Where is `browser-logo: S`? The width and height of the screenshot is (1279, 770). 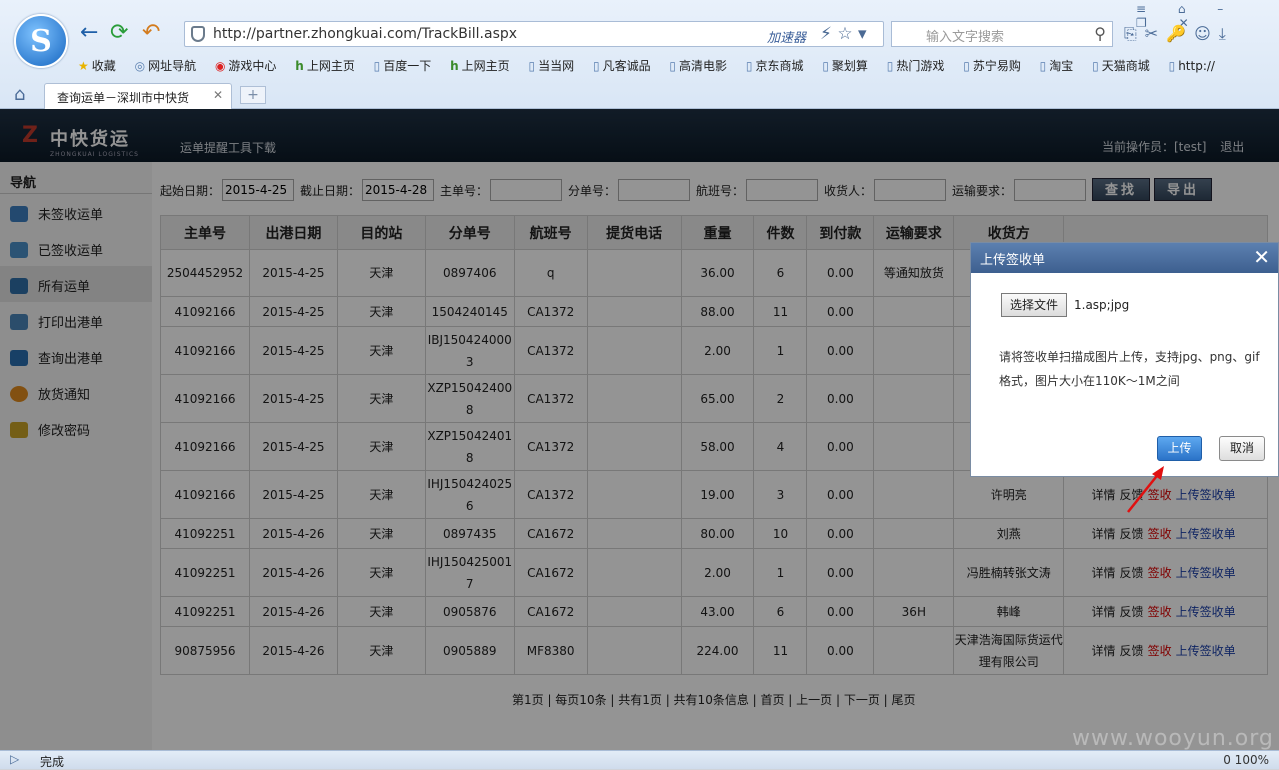
browser-logo: S is located at coordinates (41, 41).